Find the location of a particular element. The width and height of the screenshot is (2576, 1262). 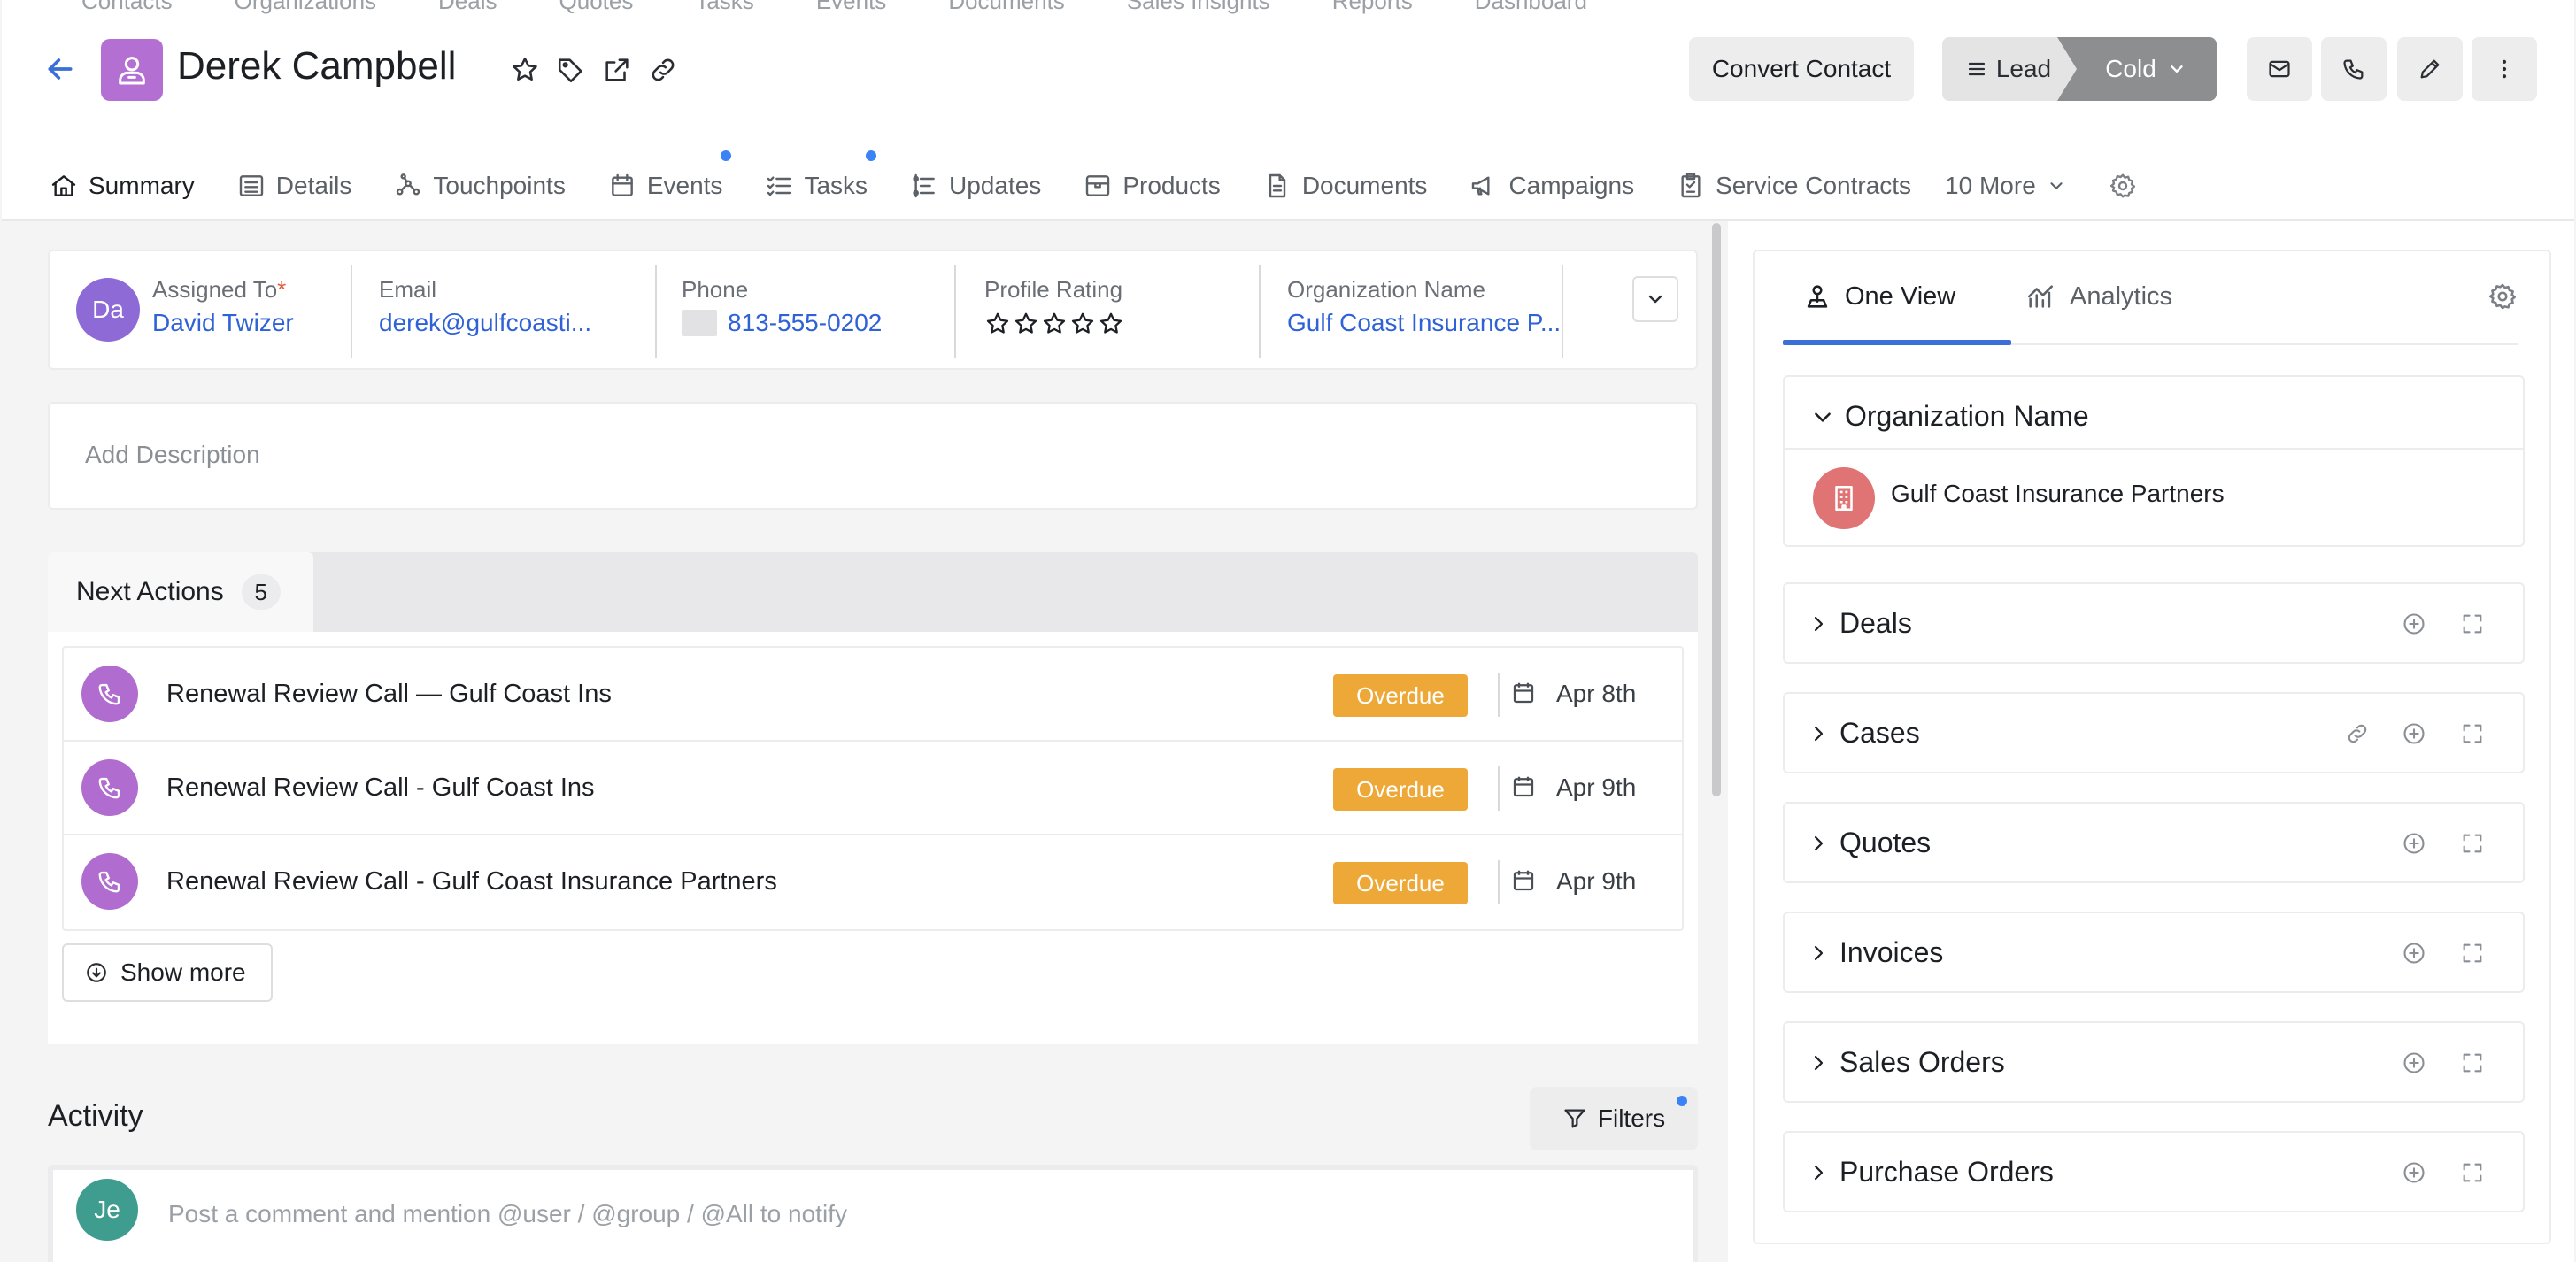

top-nav-item: Events is located at coordinates (851, 7).